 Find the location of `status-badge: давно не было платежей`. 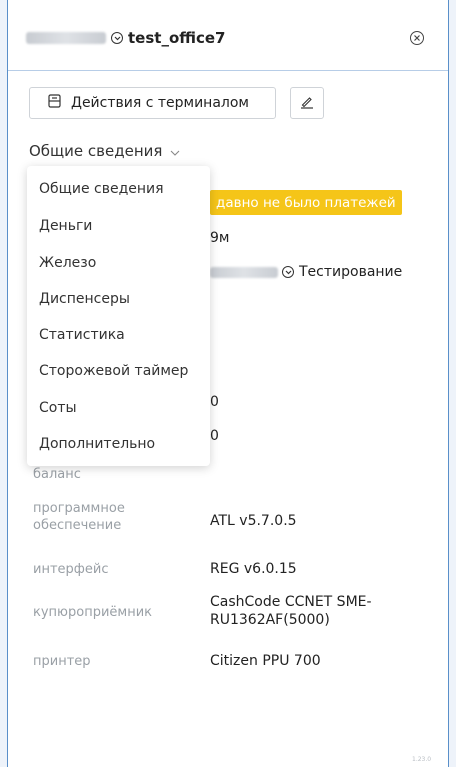

status-badge: давно не было платежей is located at coordinates (306, 202).